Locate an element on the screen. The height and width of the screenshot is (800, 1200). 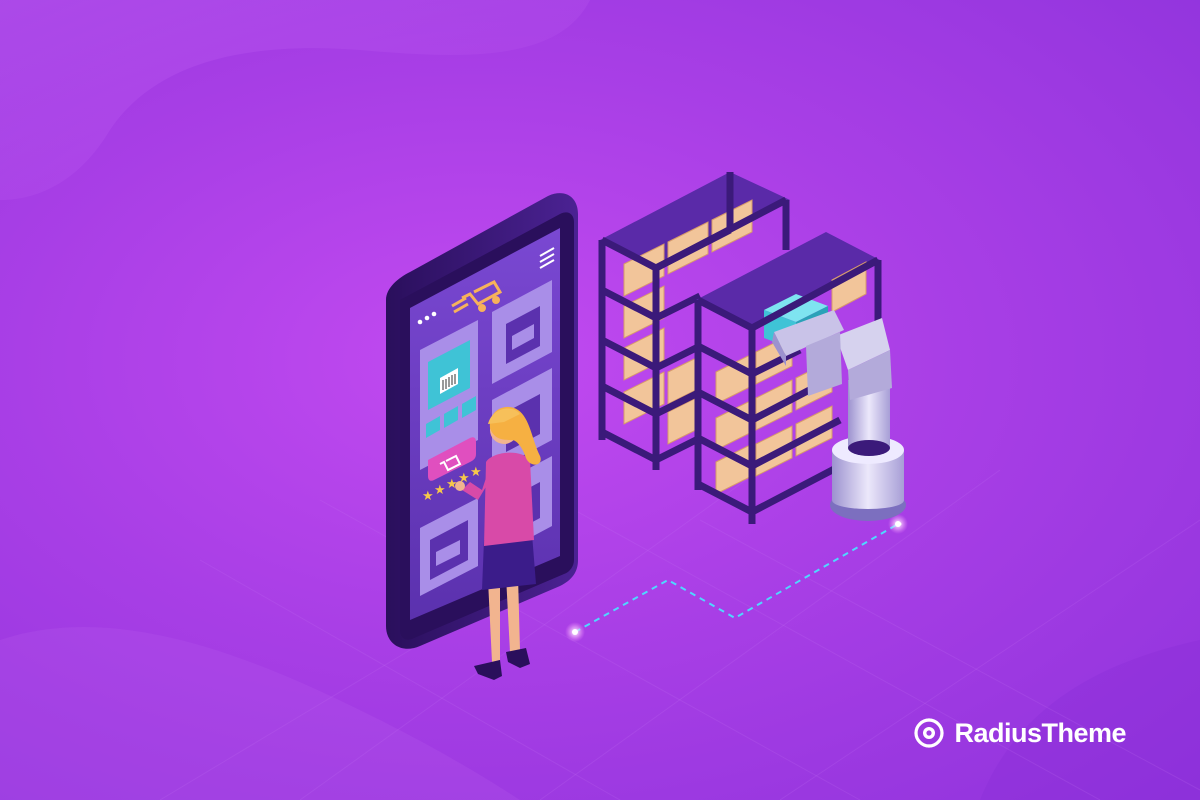
background-blob-bottom is located at coordinates (260, 713).